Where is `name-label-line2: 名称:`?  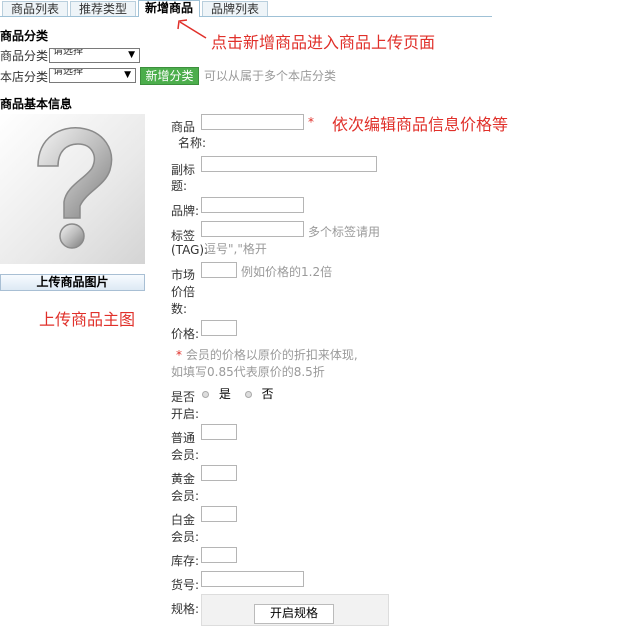 name-label-line2: 名称: is located at coordinates (192, 143).